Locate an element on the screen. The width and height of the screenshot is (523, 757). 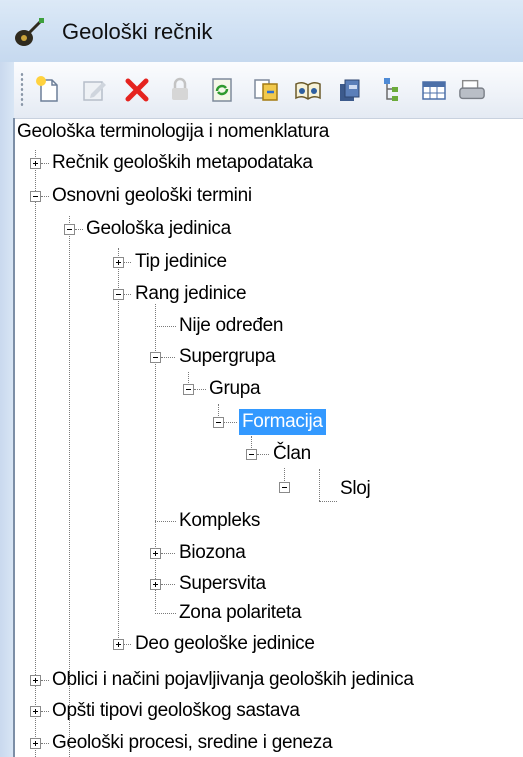
tree-node: Tip jedinice is located at coordinates (181, 262).